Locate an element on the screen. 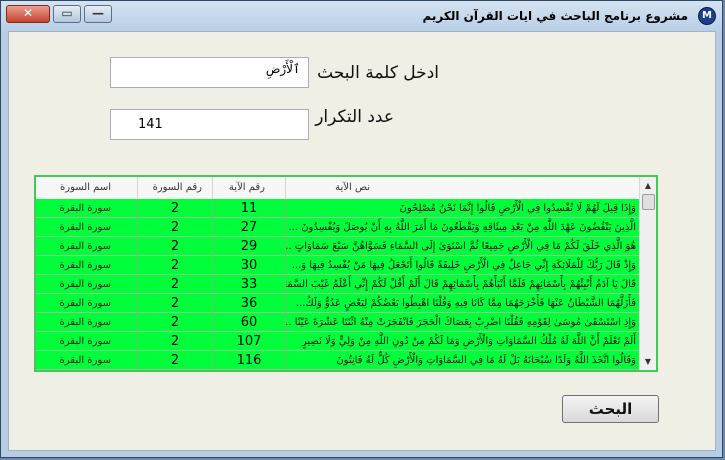 The height and width of the screenshot is (460, 725). cell-ayah-number: 27 is located at coordinates (249, 227).